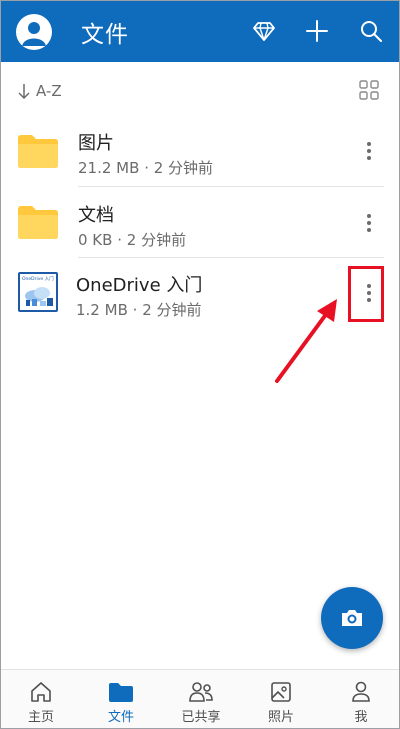  I want to click on document-thumbnail: OneDrive 入门, so click(38, 292).